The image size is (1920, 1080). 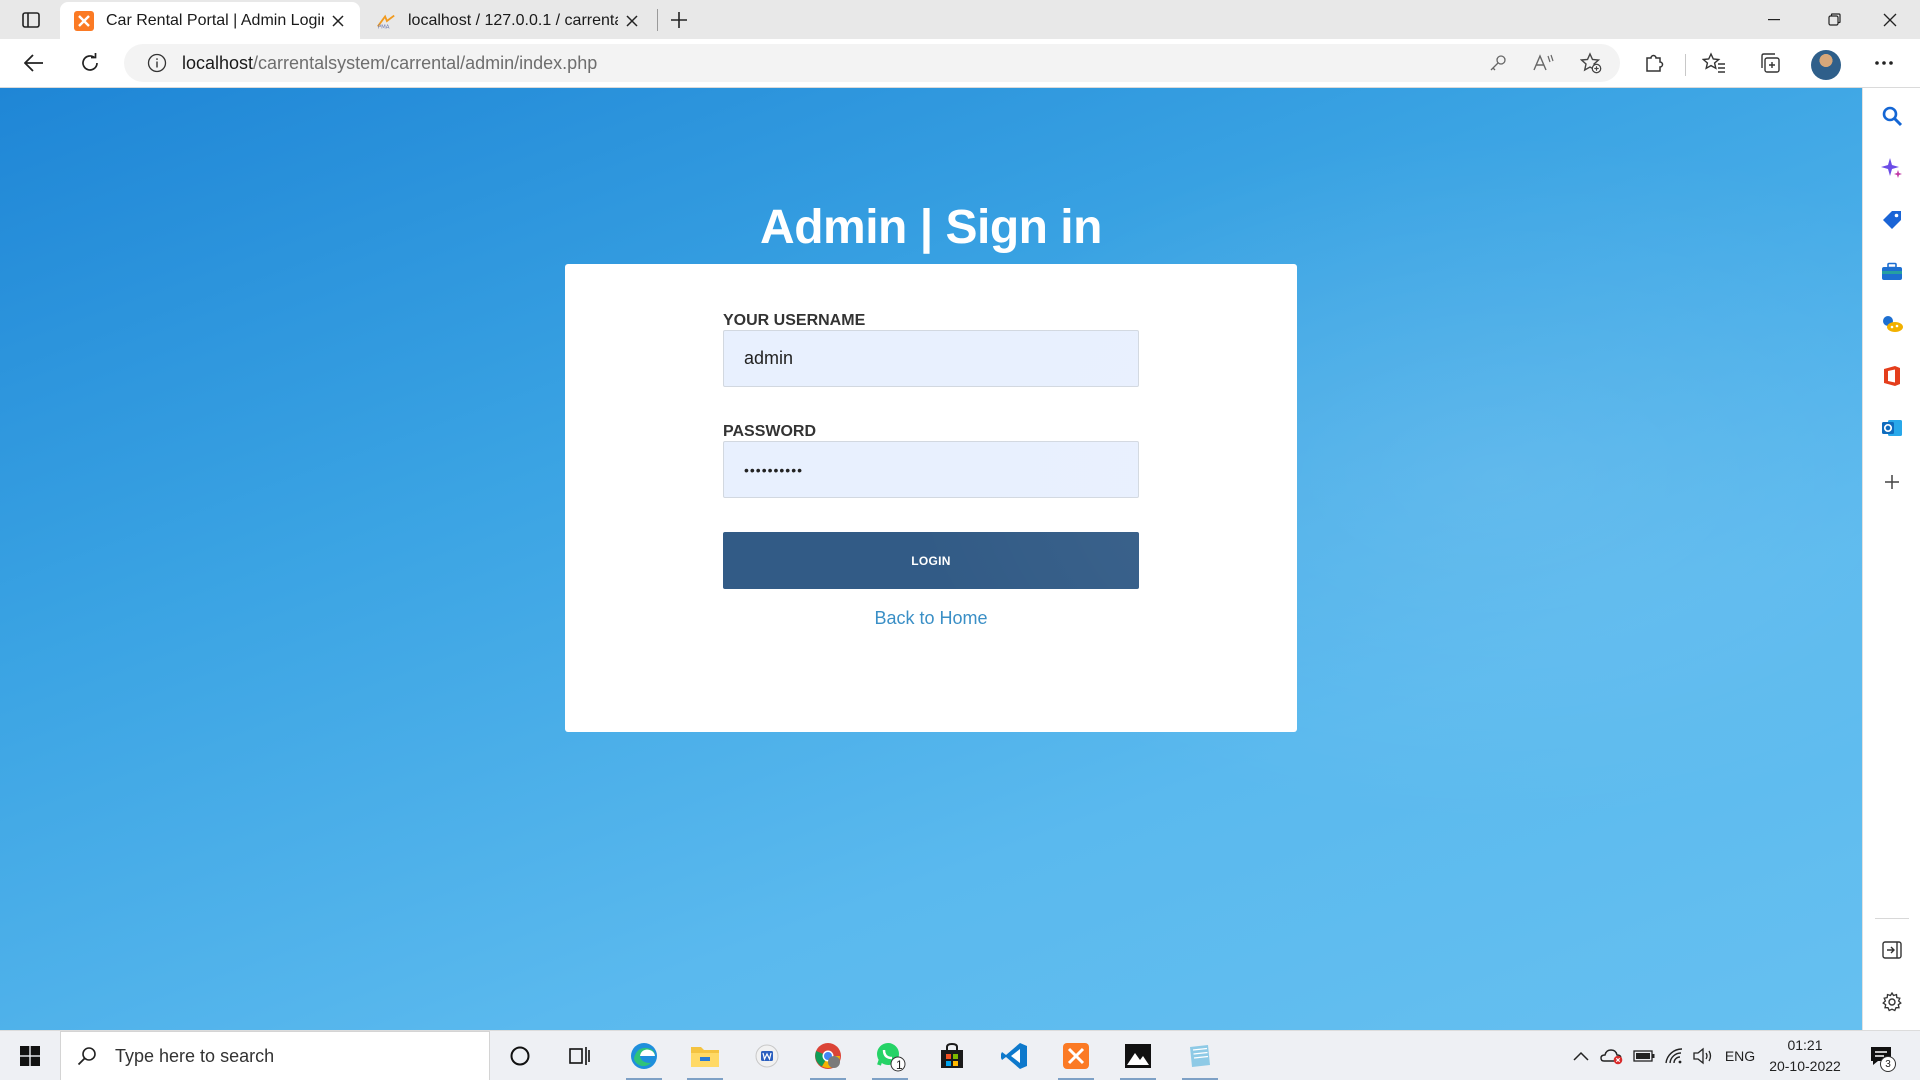 What do you see at coordinates (899, 1065) in the screenshot?
I see `whatsapp-badge: 1` at bounding box center [899, 1065].